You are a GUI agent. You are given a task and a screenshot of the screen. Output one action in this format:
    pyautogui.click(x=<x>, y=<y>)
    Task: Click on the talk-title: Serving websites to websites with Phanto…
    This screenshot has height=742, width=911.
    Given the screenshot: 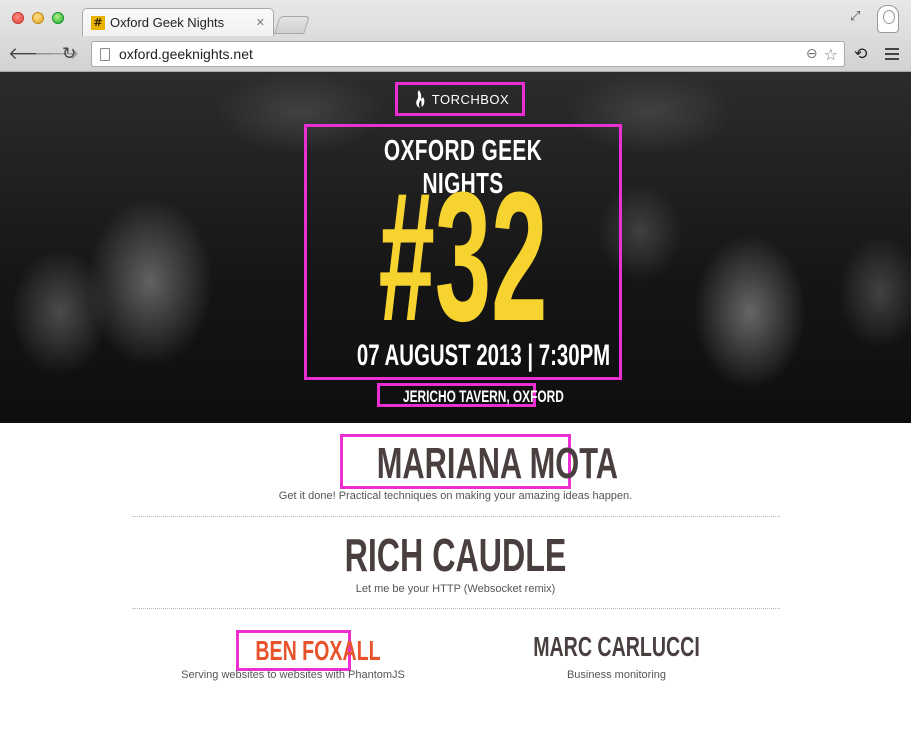 What is the action you would take?
    pyautogui.click(x=293, y=675)
    